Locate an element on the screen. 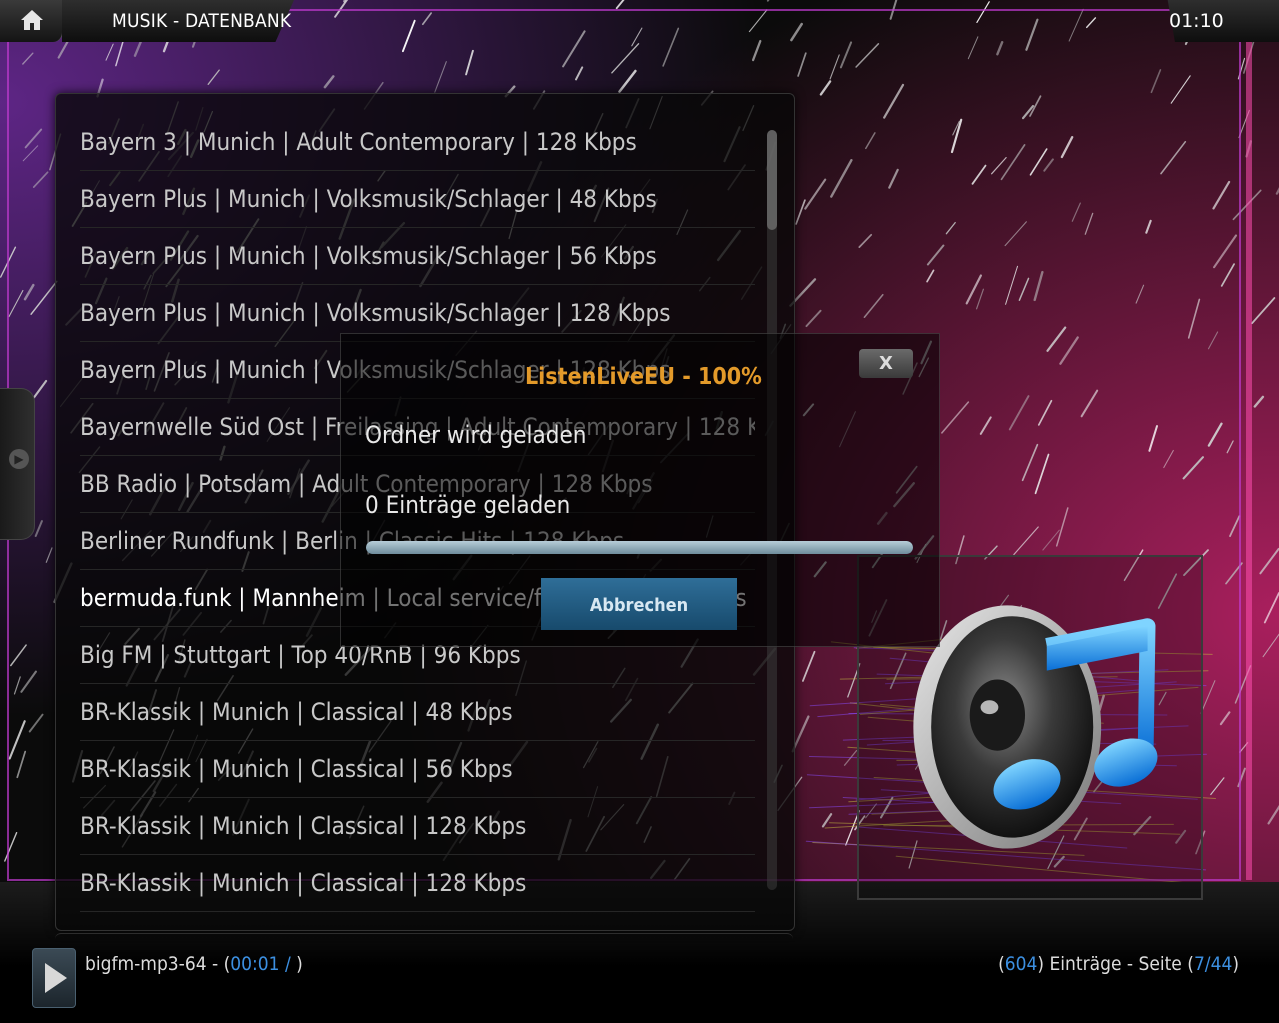 The width and height of the screenshot is (1279, 1023). page-number: 7/44 is located at coordinates (1213, 964).